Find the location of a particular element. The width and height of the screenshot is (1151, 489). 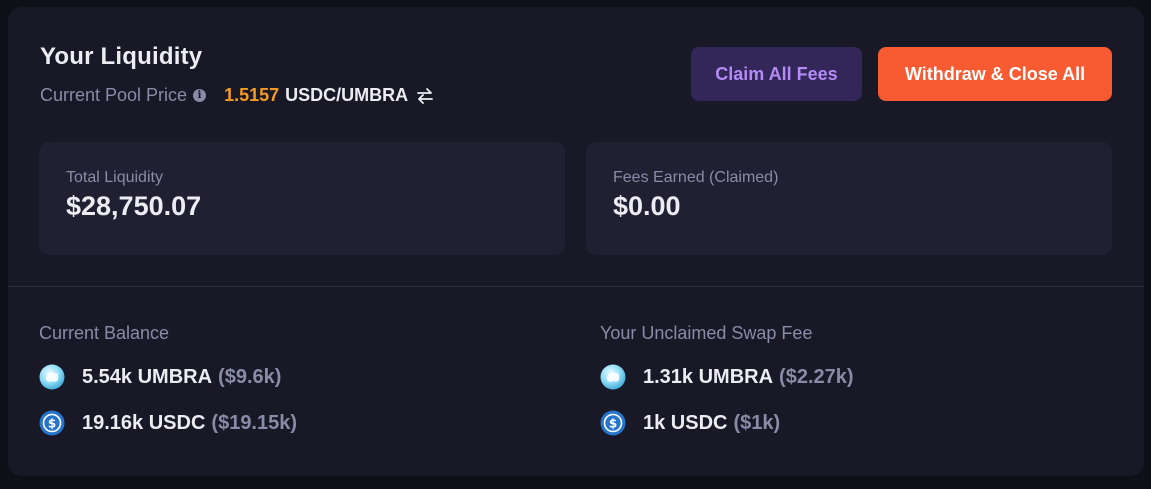

fees-earned-value: $0.00 is located at coordinates (647, 206).